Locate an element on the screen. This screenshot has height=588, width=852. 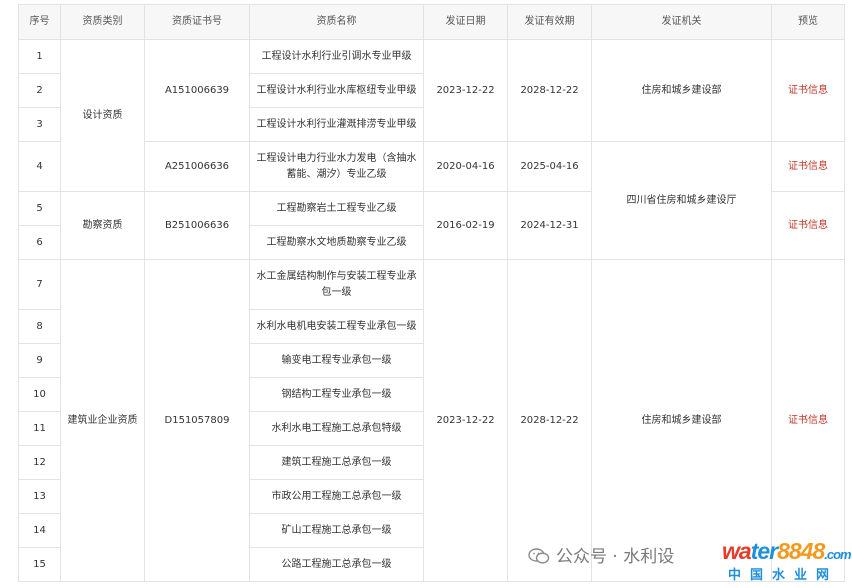
row-index: 4 is located at coordinates (39, 166).